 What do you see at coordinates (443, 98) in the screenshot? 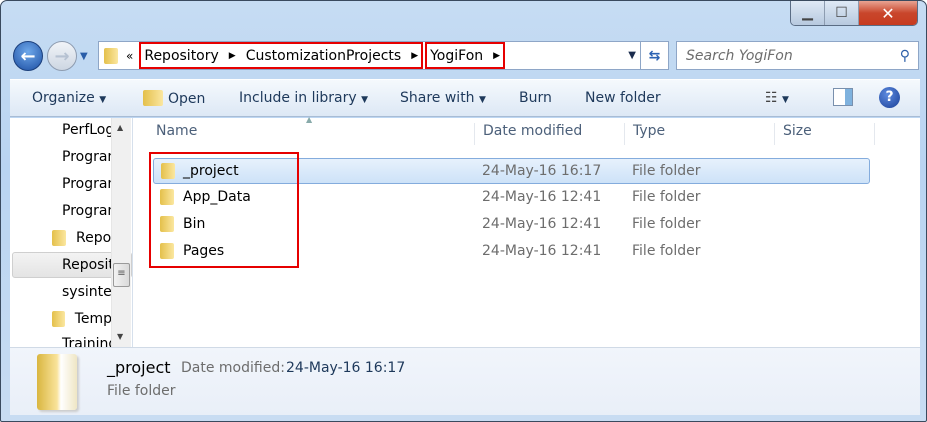
I see `share-with-button: Share with ▼` at bounding box center [443, 98].